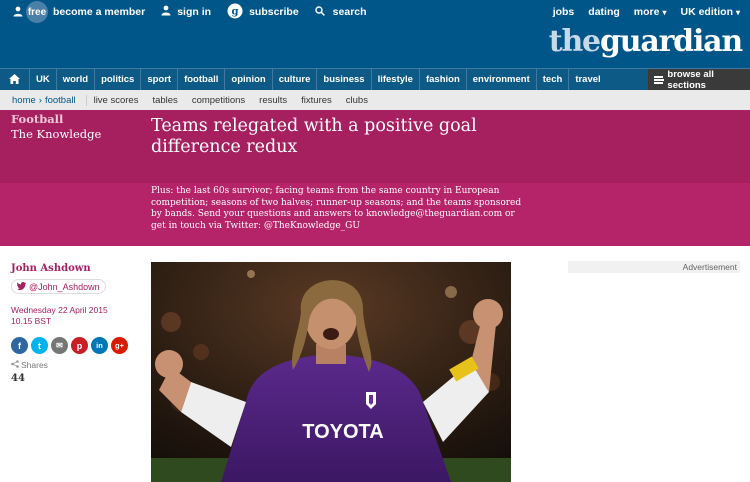 This screenshot has width=750, height=482. I want to click on twitter-icon: t, so click(39, 345).